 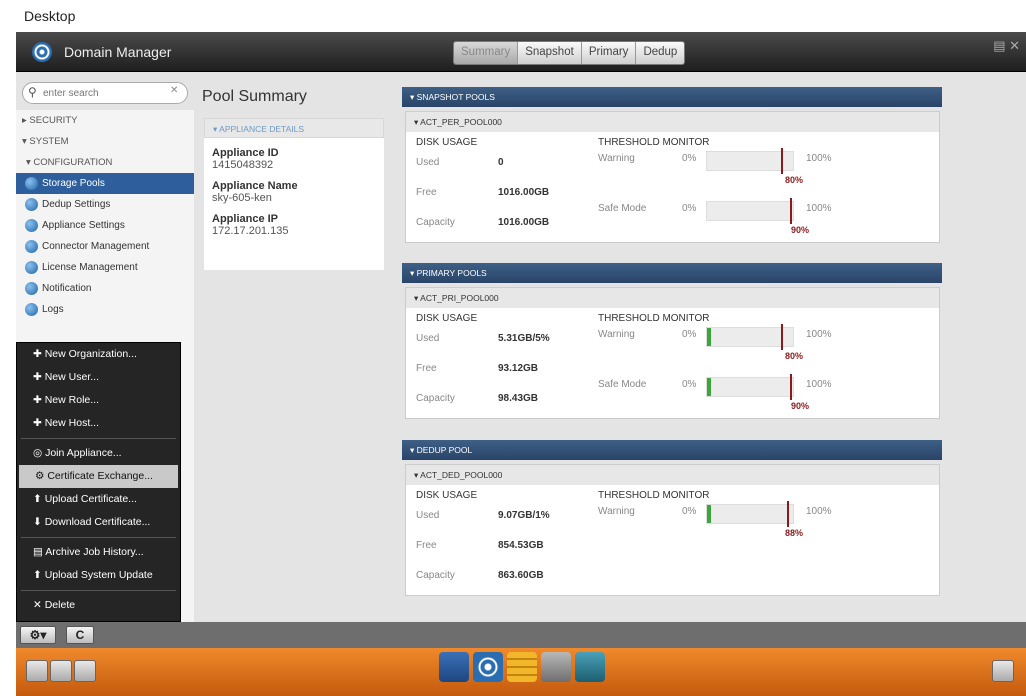 I want to click on refresh-icon: C, so click(x=80, y=635).